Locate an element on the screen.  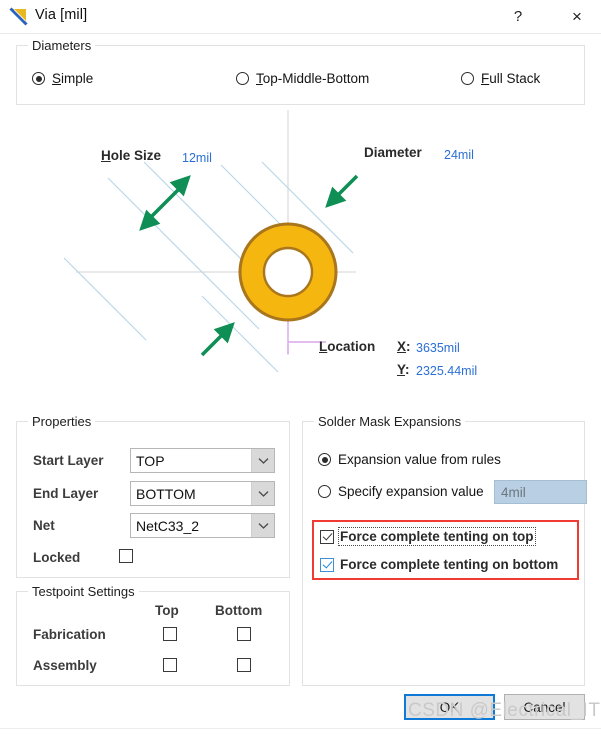
radio-simple-label: Simple is located at coordinates (73, 78).